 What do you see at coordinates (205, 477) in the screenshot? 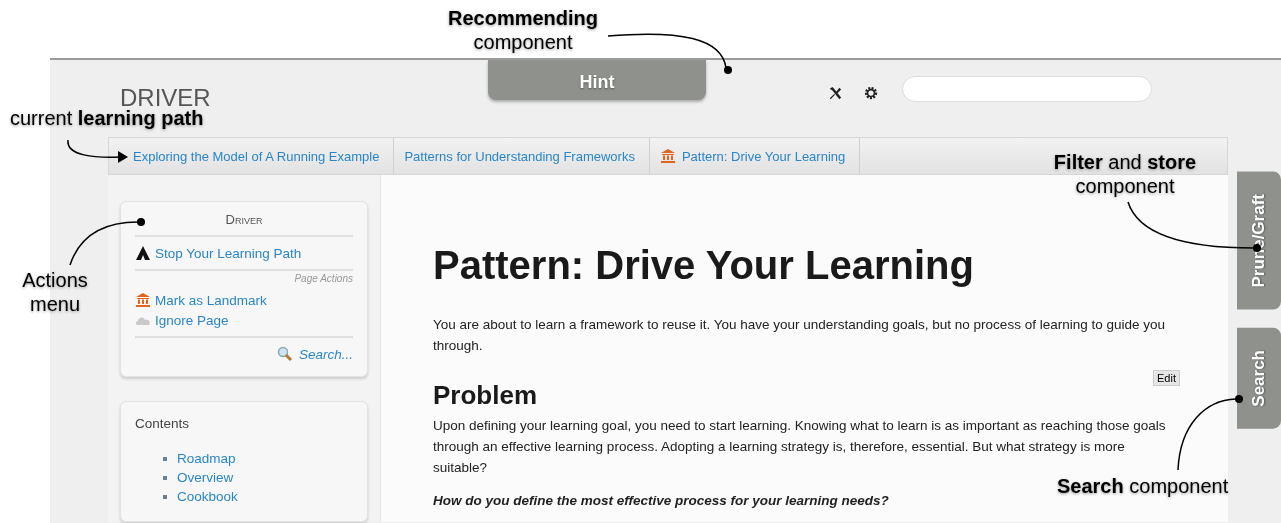
I see `contents-link: Overview` at bounding box center [205, 477].